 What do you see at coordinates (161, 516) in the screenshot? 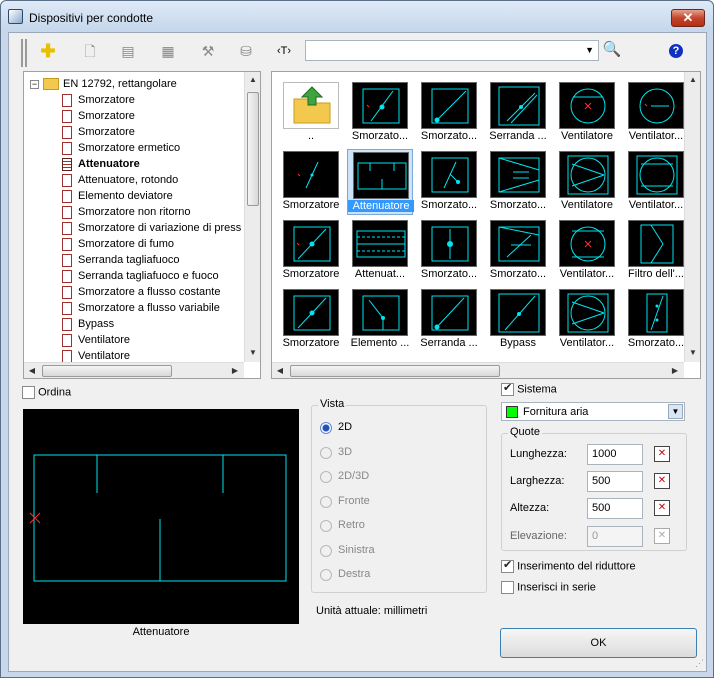
I see `preview-canvas` at bounding box center [161, 516].